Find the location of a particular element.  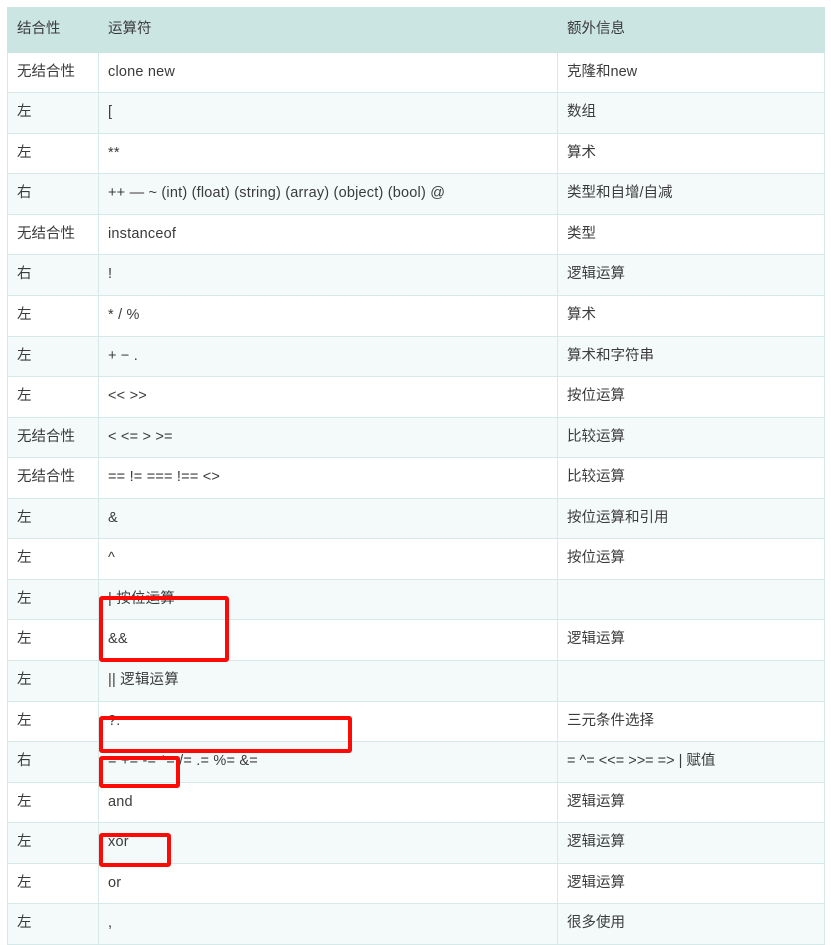

cell-extra-info: 很多使用 is located at coordinates (691, 924).